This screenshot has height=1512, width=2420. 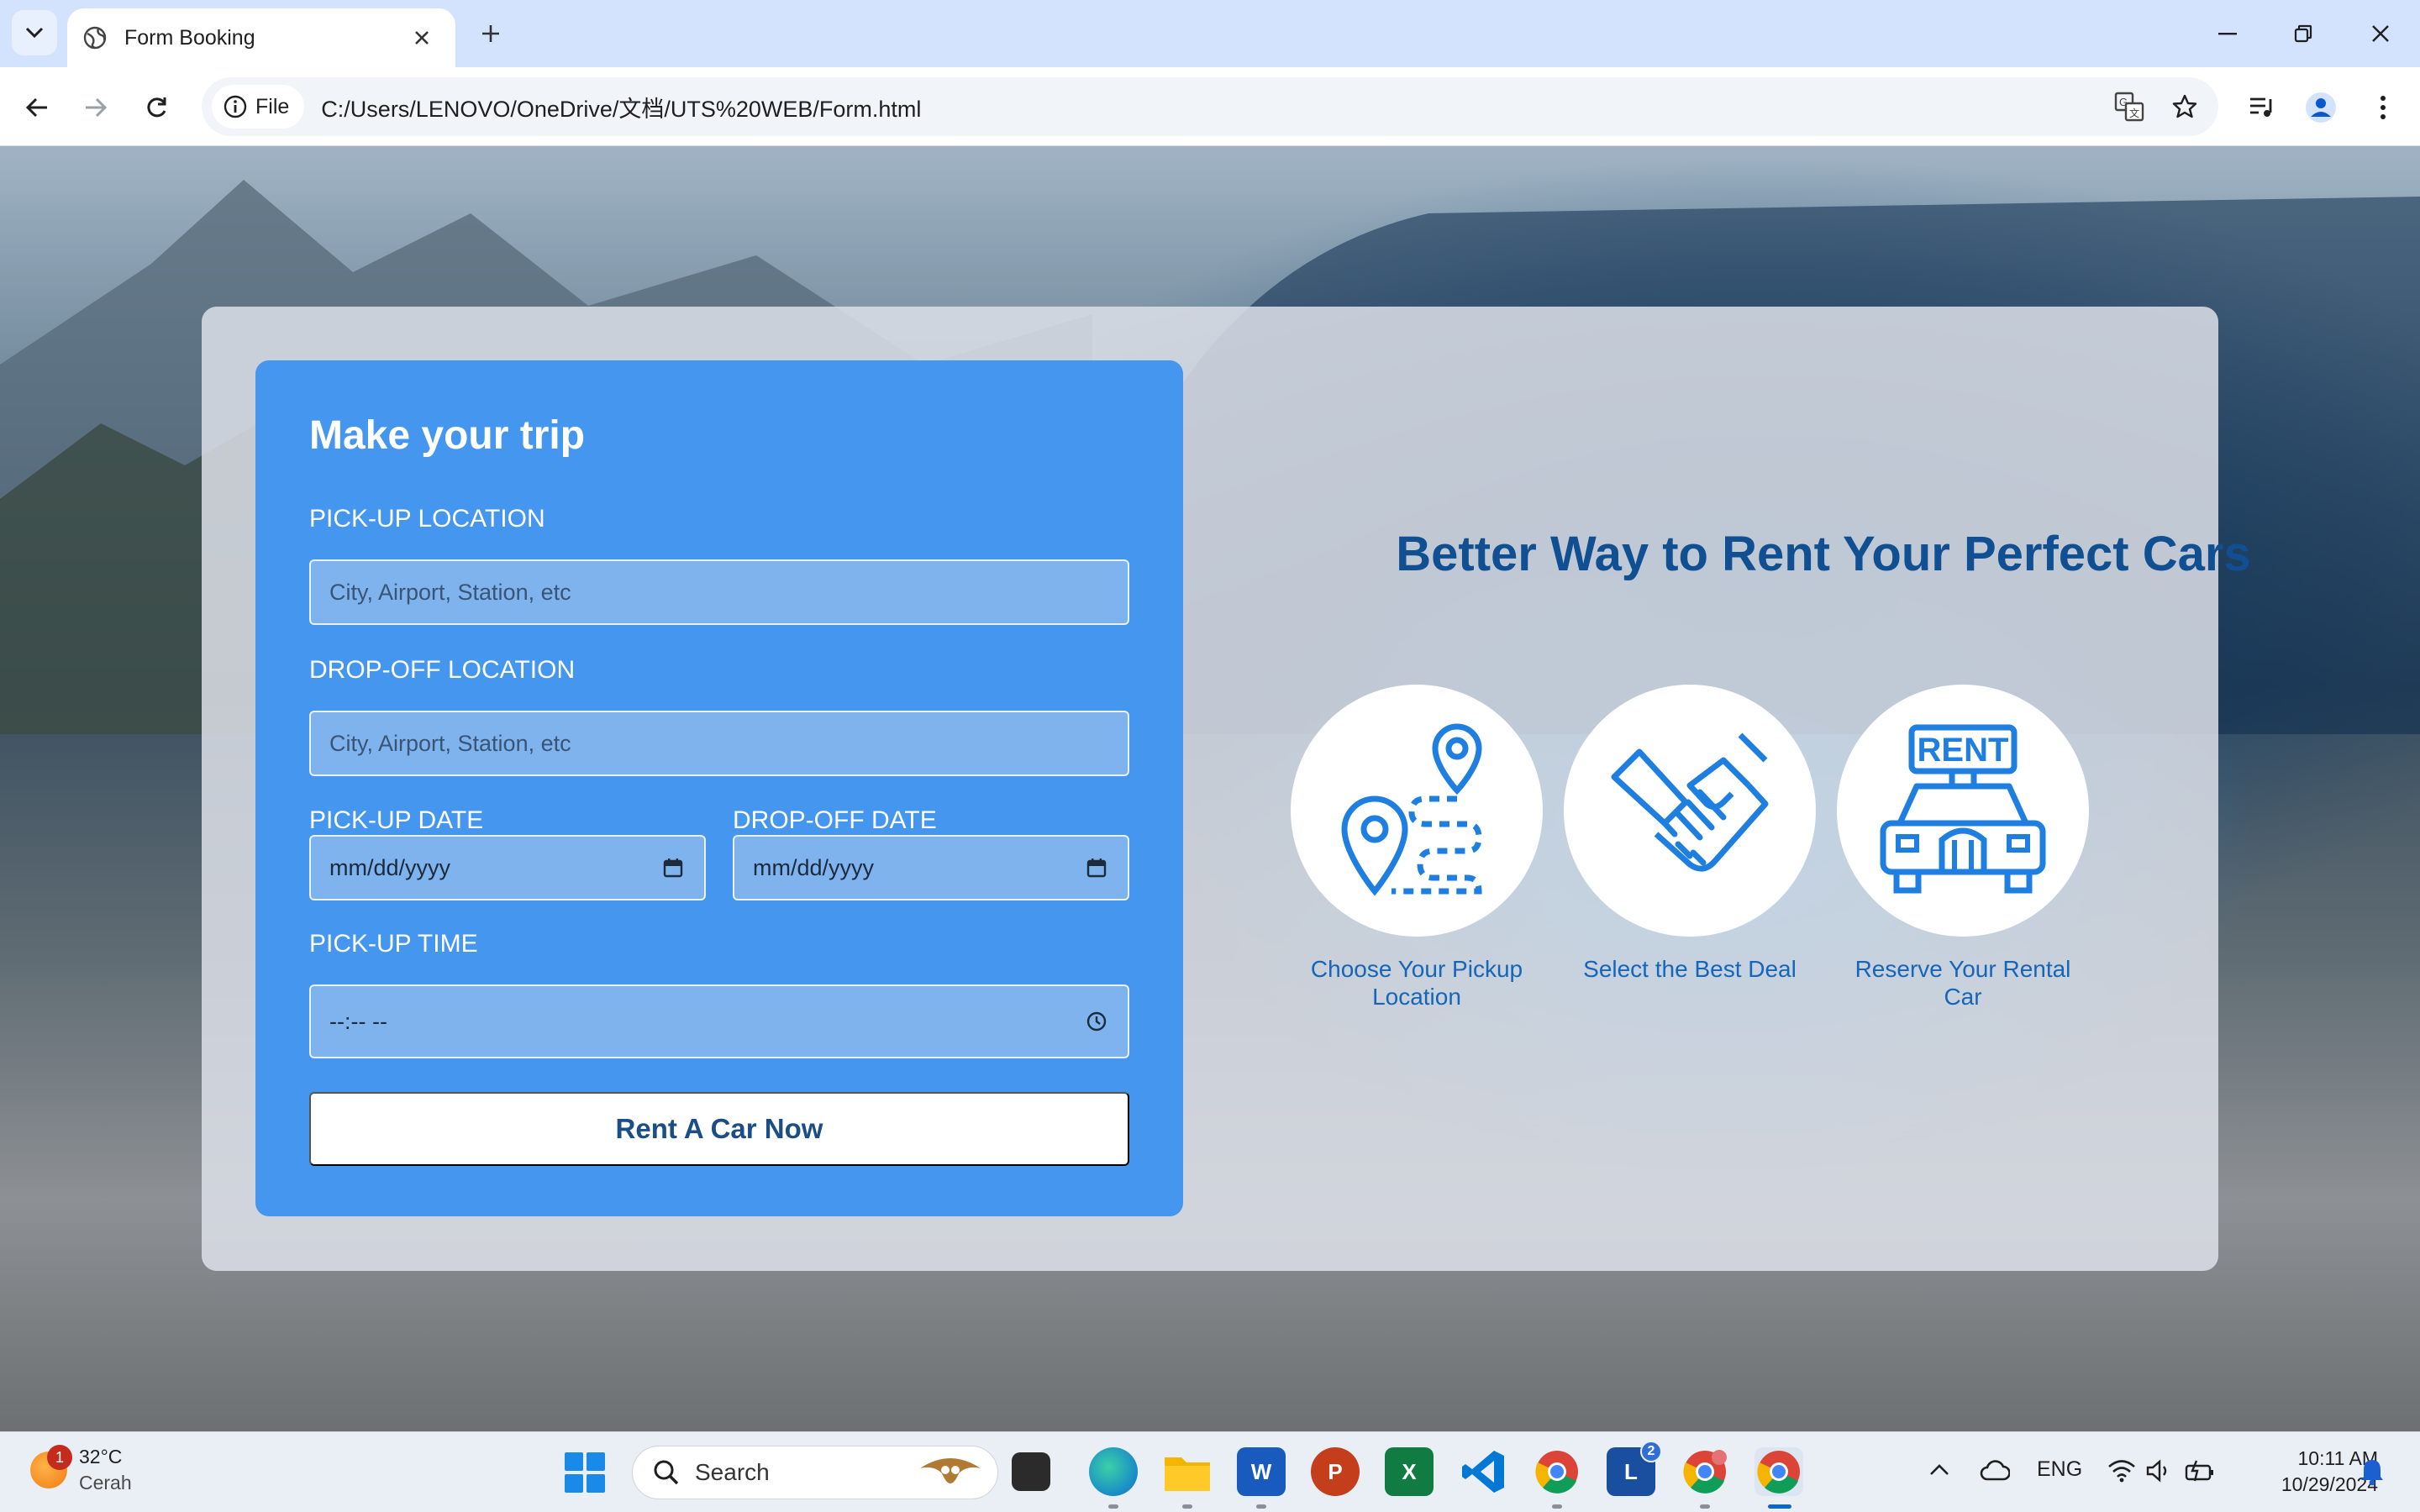 I want to click on minimize-icon, so click(x=2227, y=34).